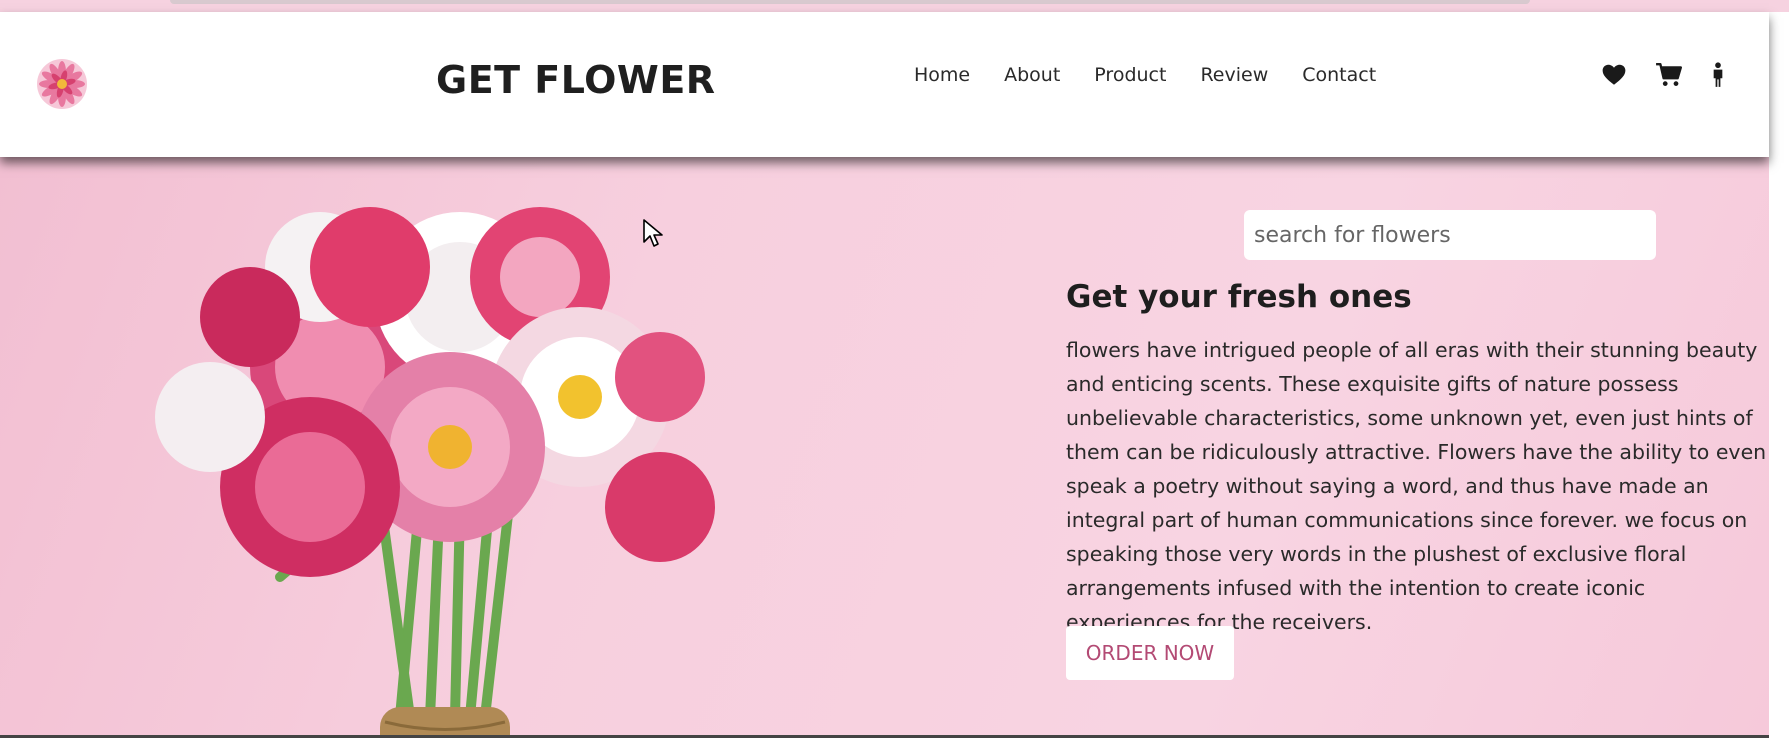 Image resolution: width=1789 pixels, height=738 pixels. Describe the element at coordinates (894, 6) in the screenshot. I see `top-strip` at that location.